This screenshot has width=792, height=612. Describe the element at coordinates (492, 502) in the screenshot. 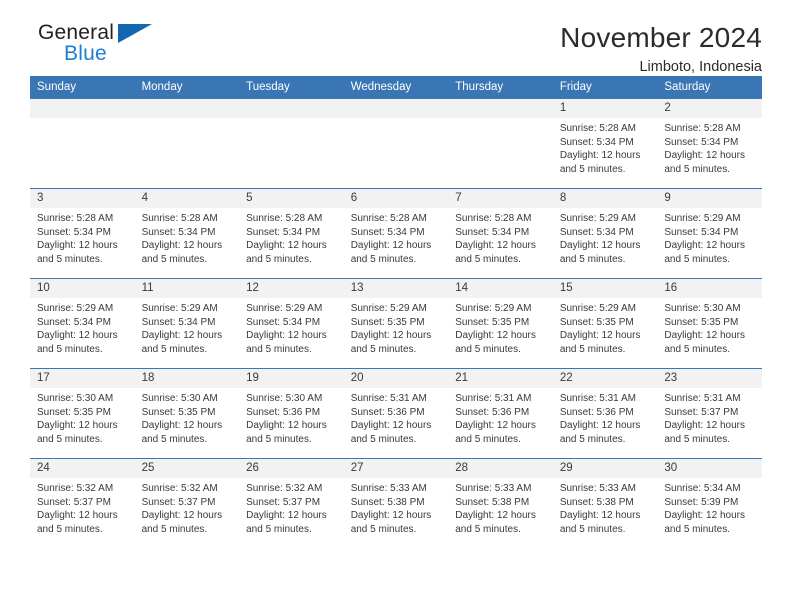

I see `sunset-text: Sunset: 5:38 PM` at that location.